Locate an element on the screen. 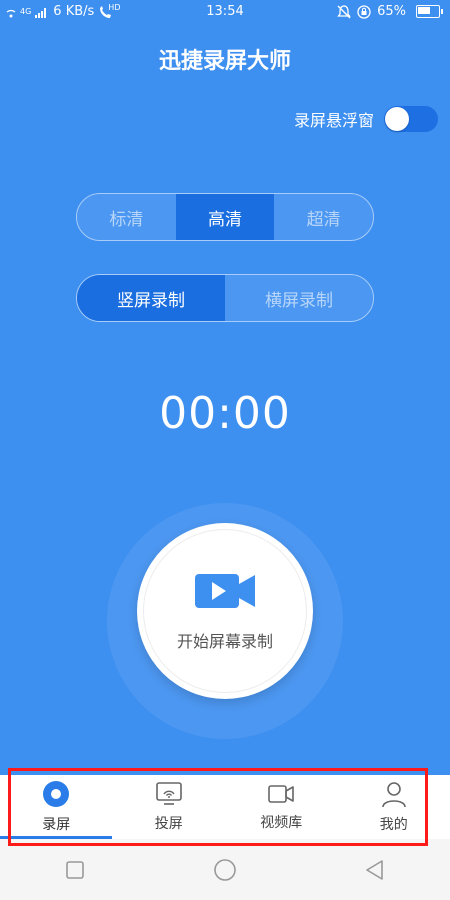 Image resolution: width=450 pixels, height=900 pixels. floating-window-row: 录屏悬浮窗 is located at coordinates (366, 119).